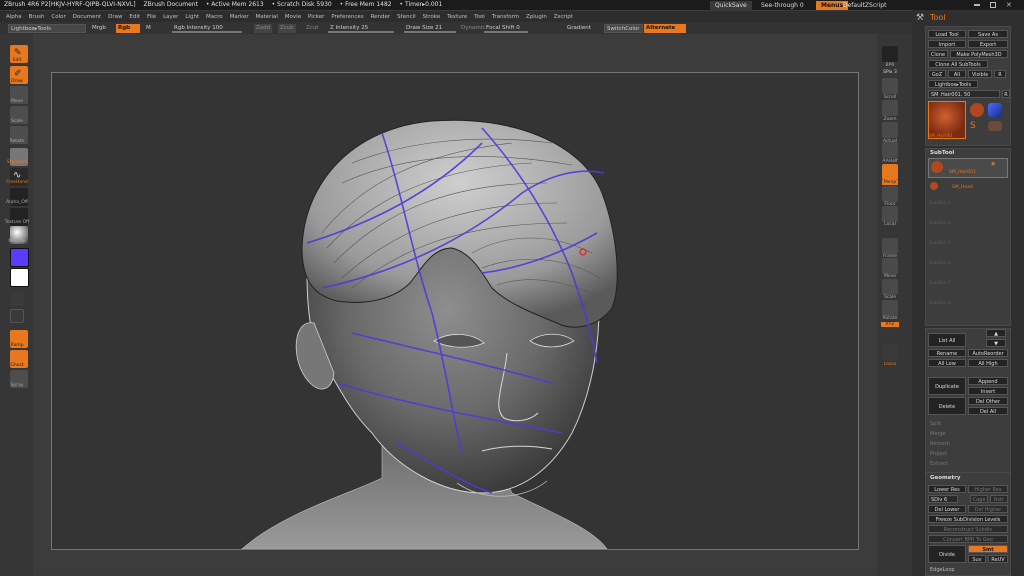 This screenshot has height=576, width=1024. I want to click on subtool-title: SubTool, so click(942, 153).